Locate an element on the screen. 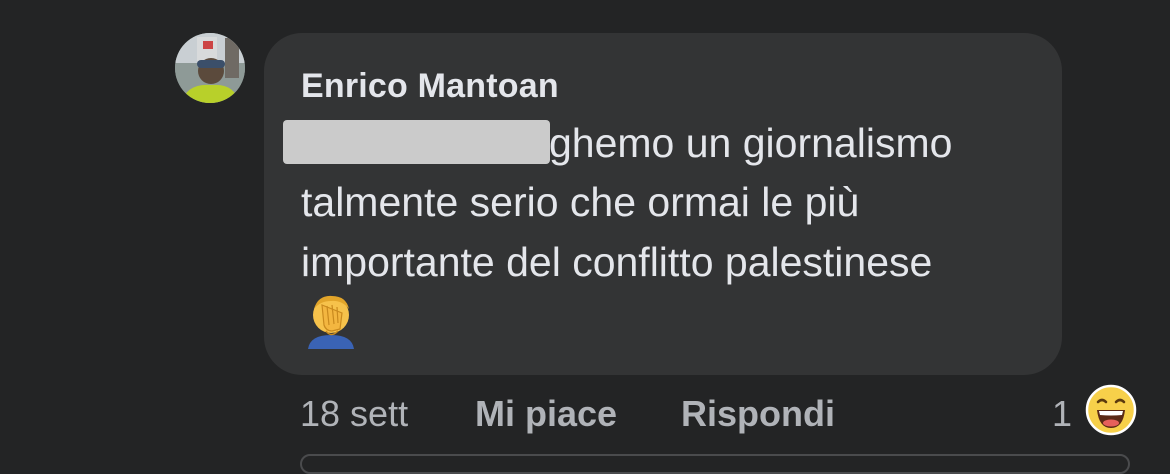  reply-button: Rispondi is located at coordinates (758, 414).